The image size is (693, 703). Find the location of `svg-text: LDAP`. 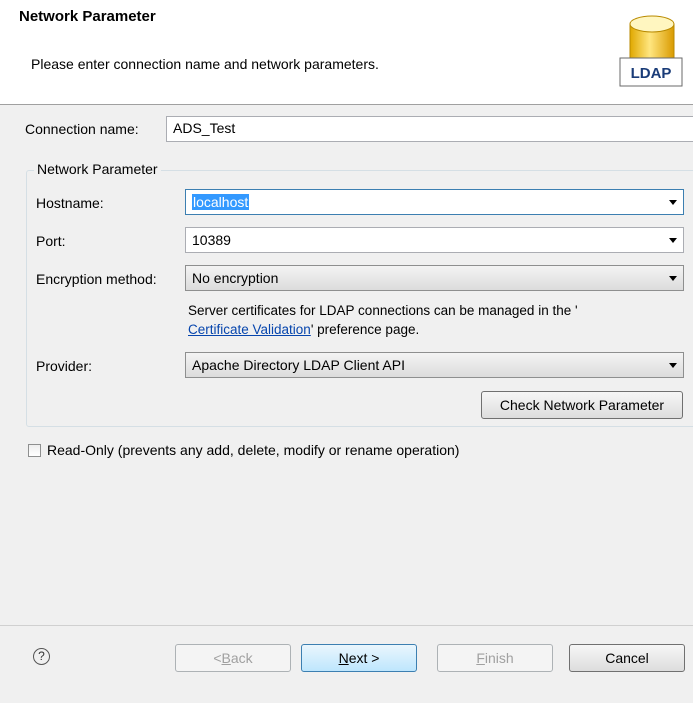

svg-text: LDAP is located at coordinates (651, 73).